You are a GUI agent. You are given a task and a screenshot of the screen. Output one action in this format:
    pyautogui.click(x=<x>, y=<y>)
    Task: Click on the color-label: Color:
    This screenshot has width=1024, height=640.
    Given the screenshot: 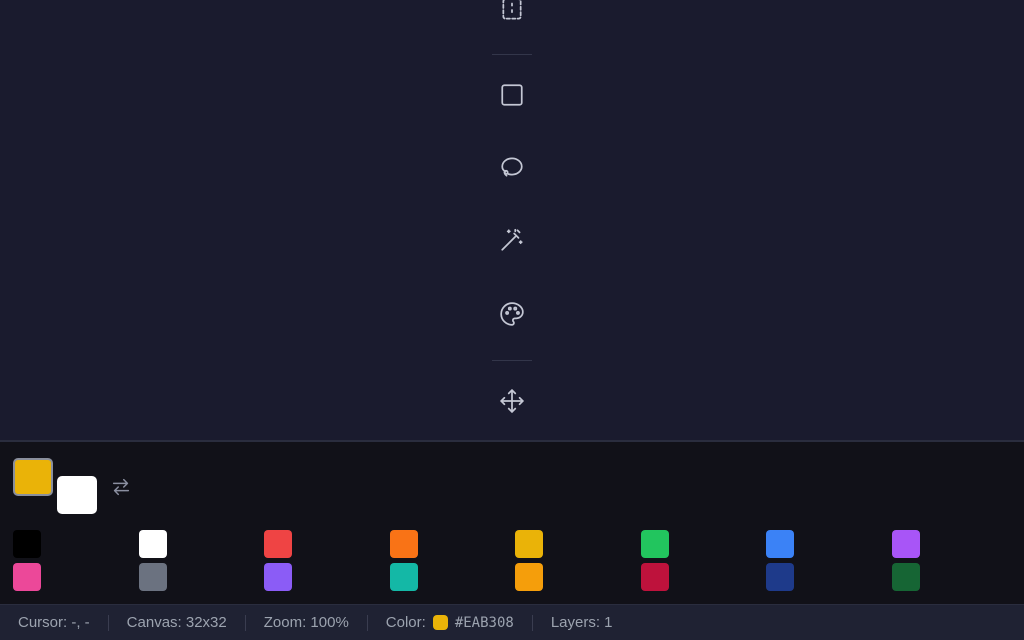 What is the action you would take?
    pyautogui.click(x=405, y=622)
    